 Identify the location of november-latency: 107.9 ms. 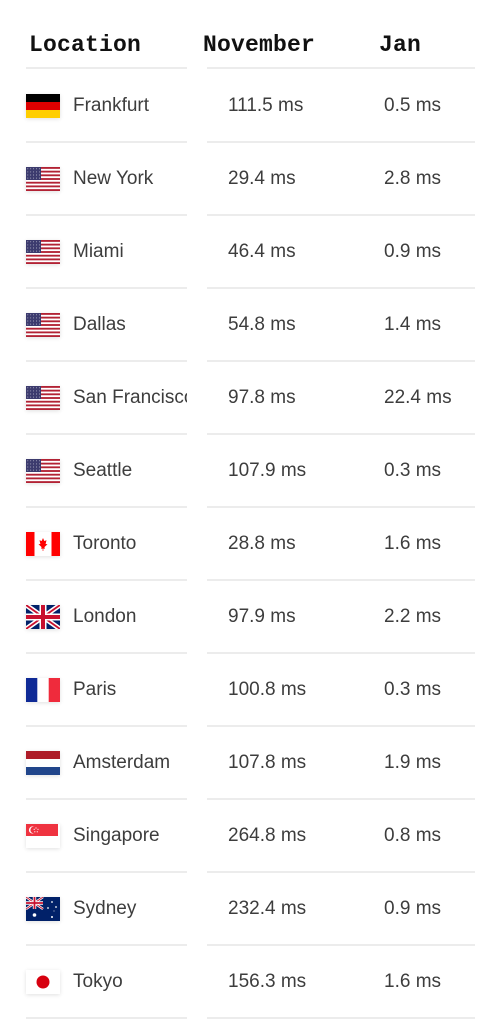
(267, 470).